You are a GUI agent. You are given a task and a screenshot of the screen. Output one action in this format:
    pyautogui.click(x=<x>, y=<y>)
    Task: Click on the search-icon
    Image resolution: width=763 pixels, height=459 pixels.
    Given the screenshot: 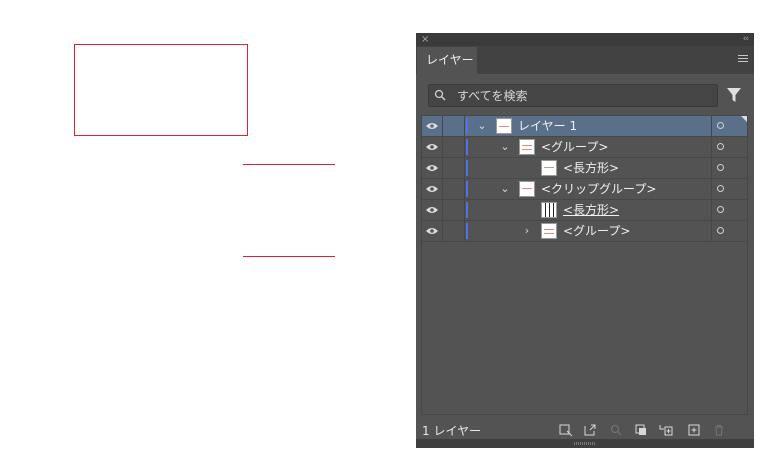 What is the action you would take?
    pyautogui.click(x=440, y=95)
    